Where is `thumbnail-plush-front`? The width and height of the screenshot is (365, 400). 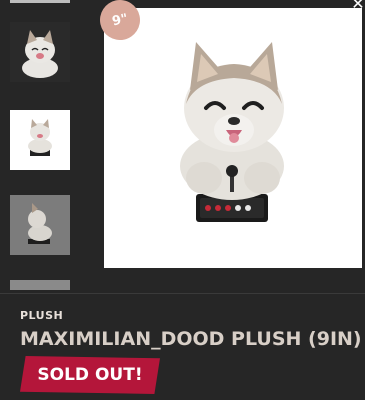
thumbnail-plush-front is located at coordinates (40, 52).